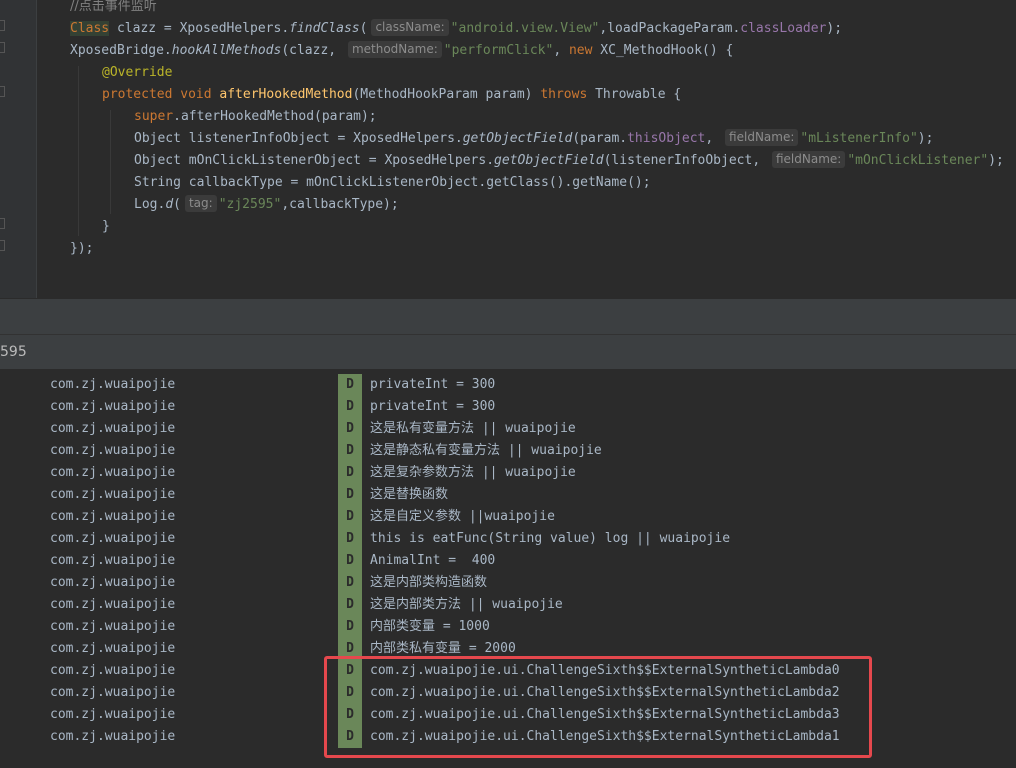 The width and height of the screenshot is (1016, 768). What do you see at coordinates (663, 50) in the screenshot?
I see `code-token: XC_MethodHook() {` at bounding box center [663, 50].